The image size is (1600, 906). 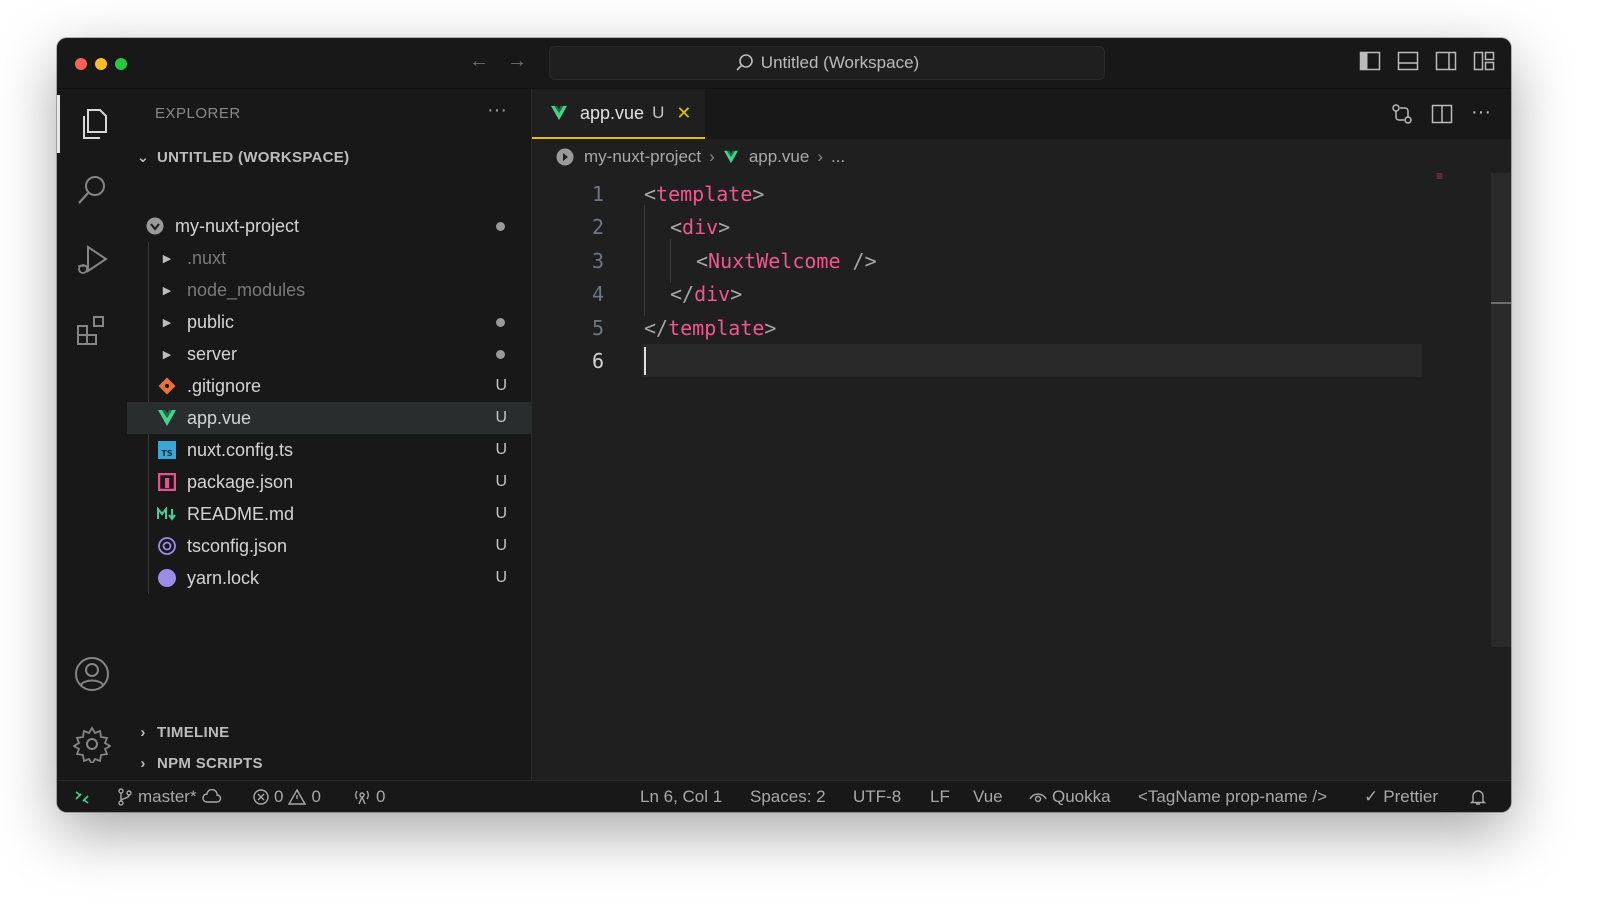 I want to click on encoding: UTF-8, so click(x=877, y=796).